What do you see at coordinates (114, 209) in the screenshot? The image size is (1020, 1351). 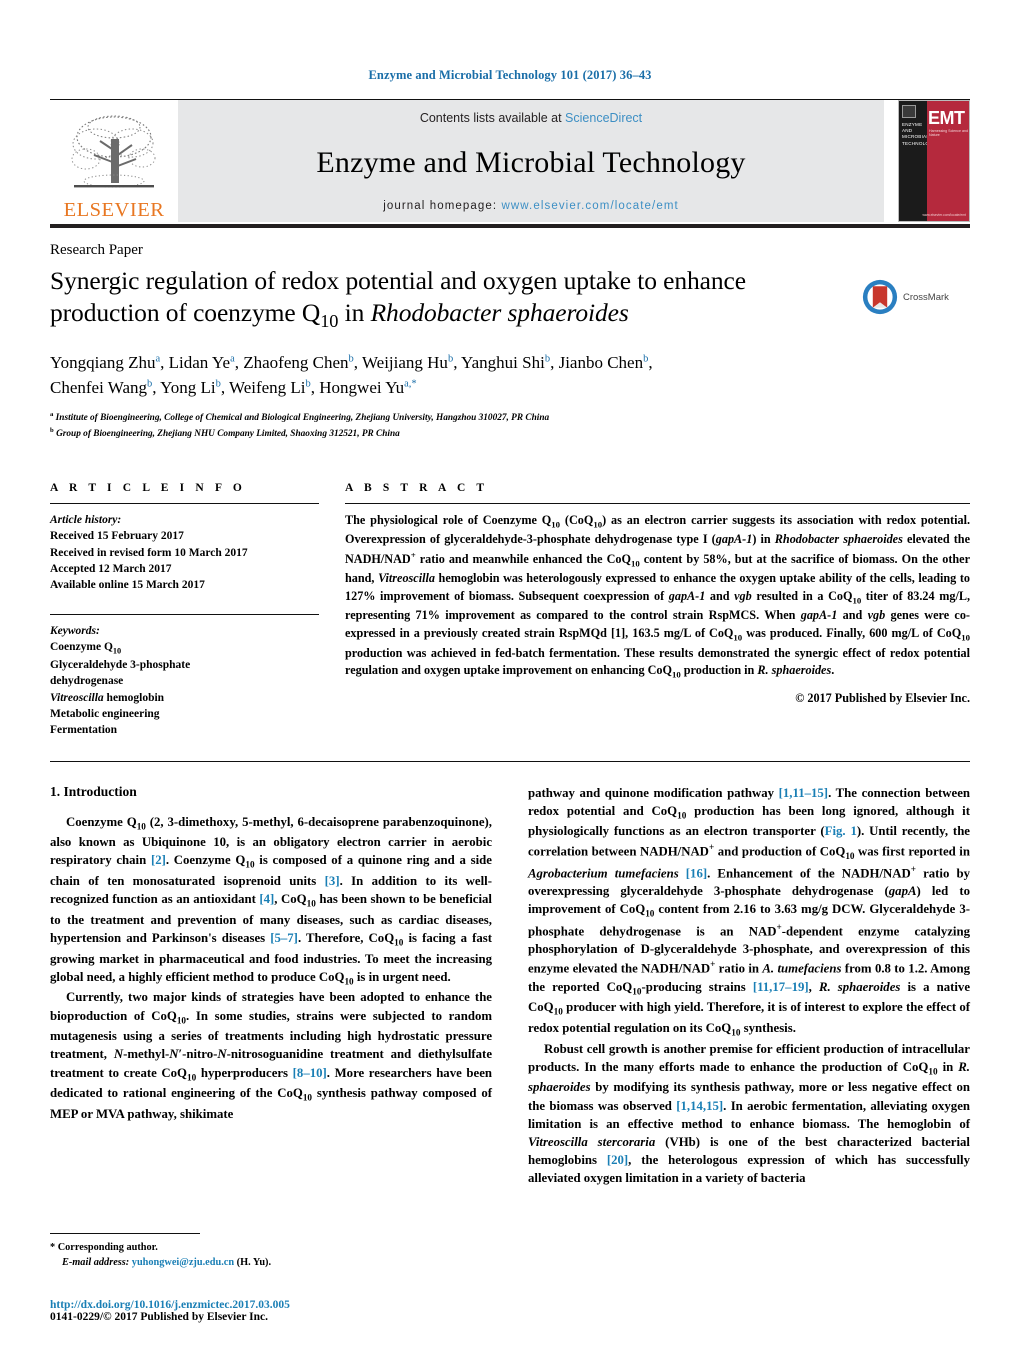 I see `elsevier-wordmark: ELSEVIER` at bounding box center [114, 209].